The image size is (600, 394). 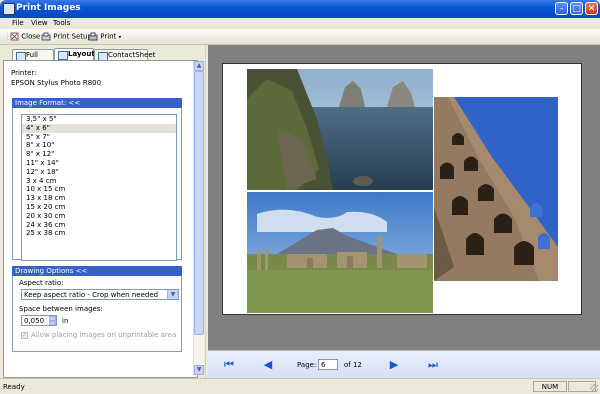 I want to click on tab-layout-label: Layout, so click(x=81, y=54).